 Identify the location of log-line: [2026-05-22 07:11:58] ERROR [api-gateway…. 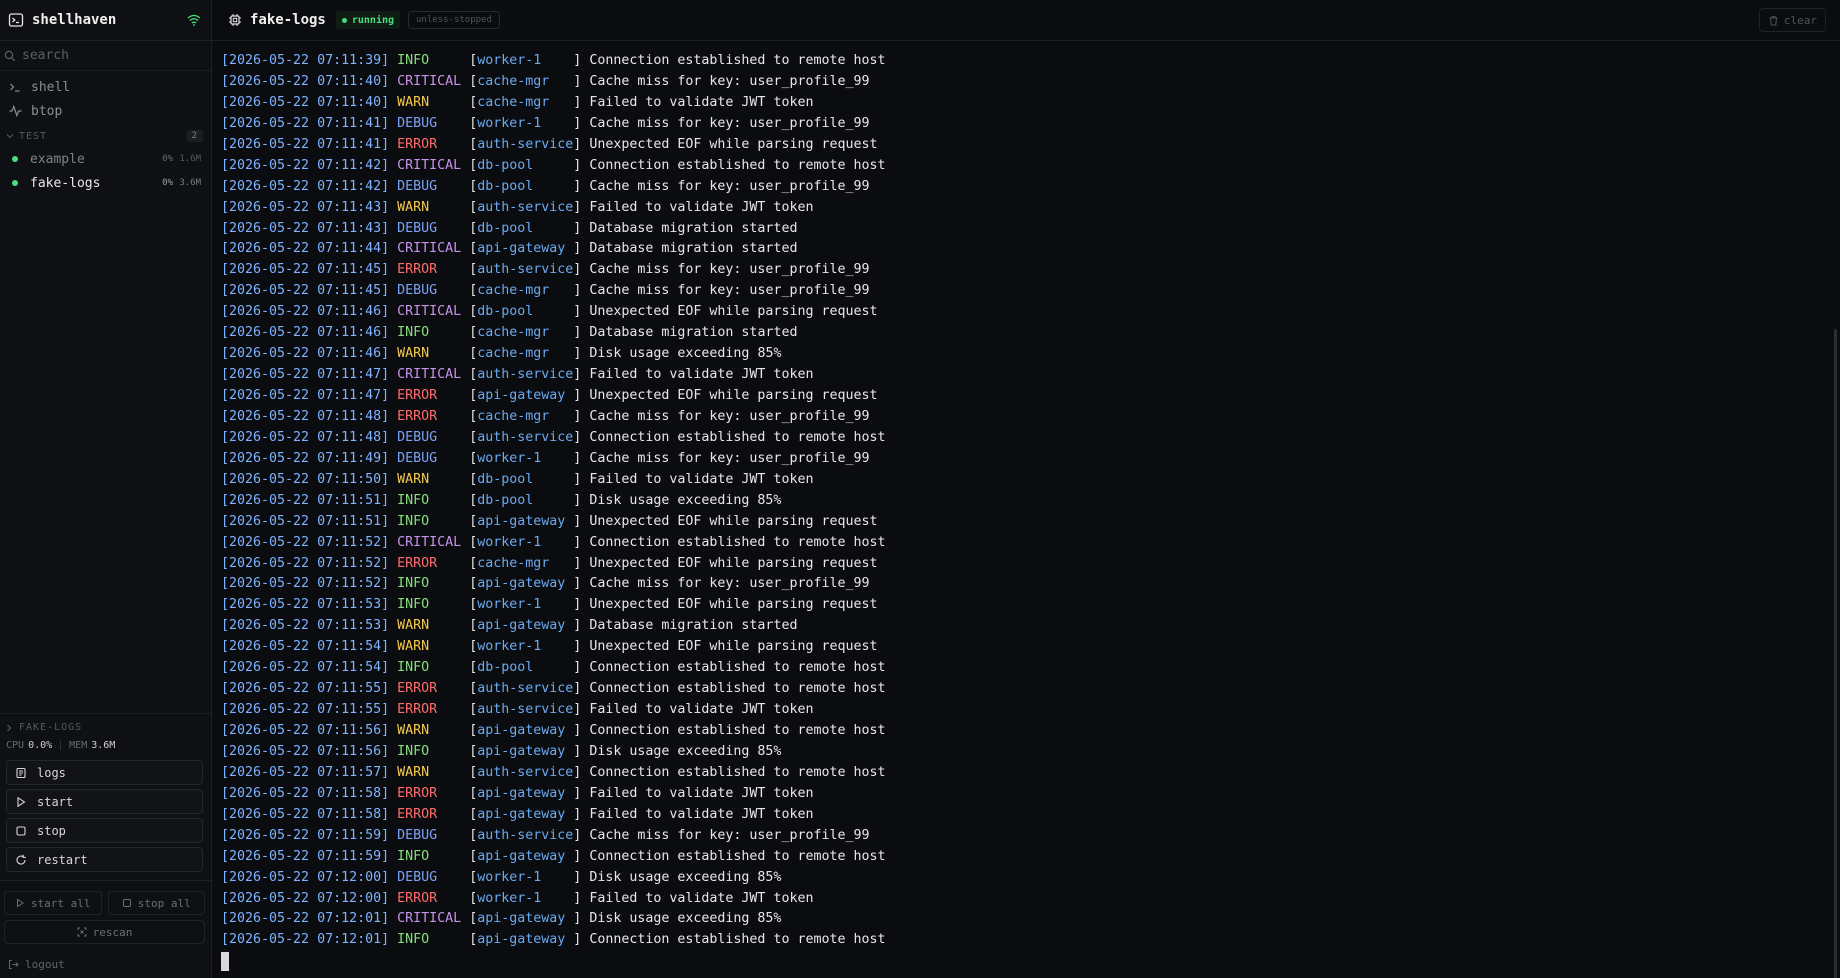
(517, 793).